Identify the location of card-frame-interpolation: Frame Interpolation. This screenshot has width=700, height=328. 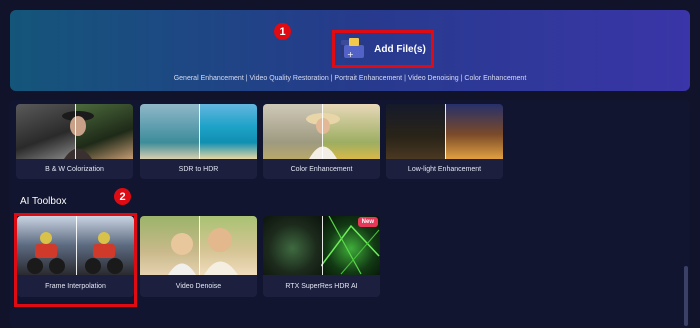
(75, 256).